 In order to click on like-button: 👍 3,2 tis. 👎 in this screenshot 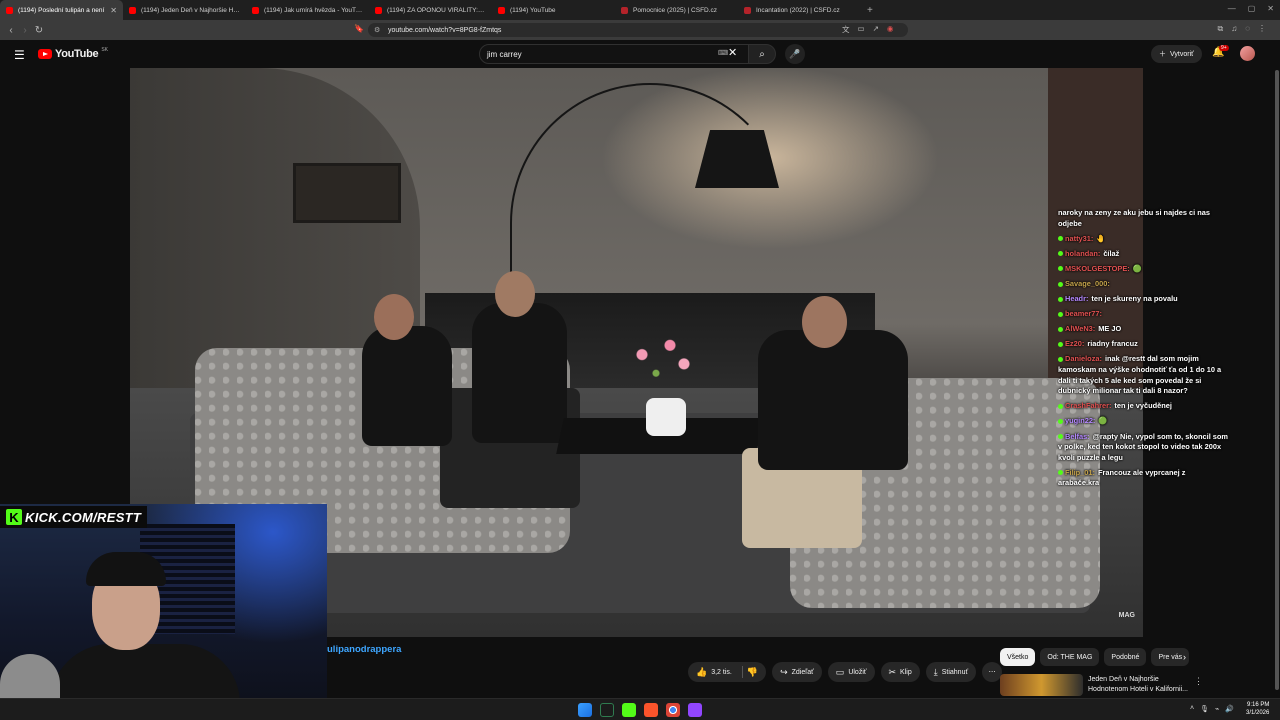, I will do `click(727, 672)`.